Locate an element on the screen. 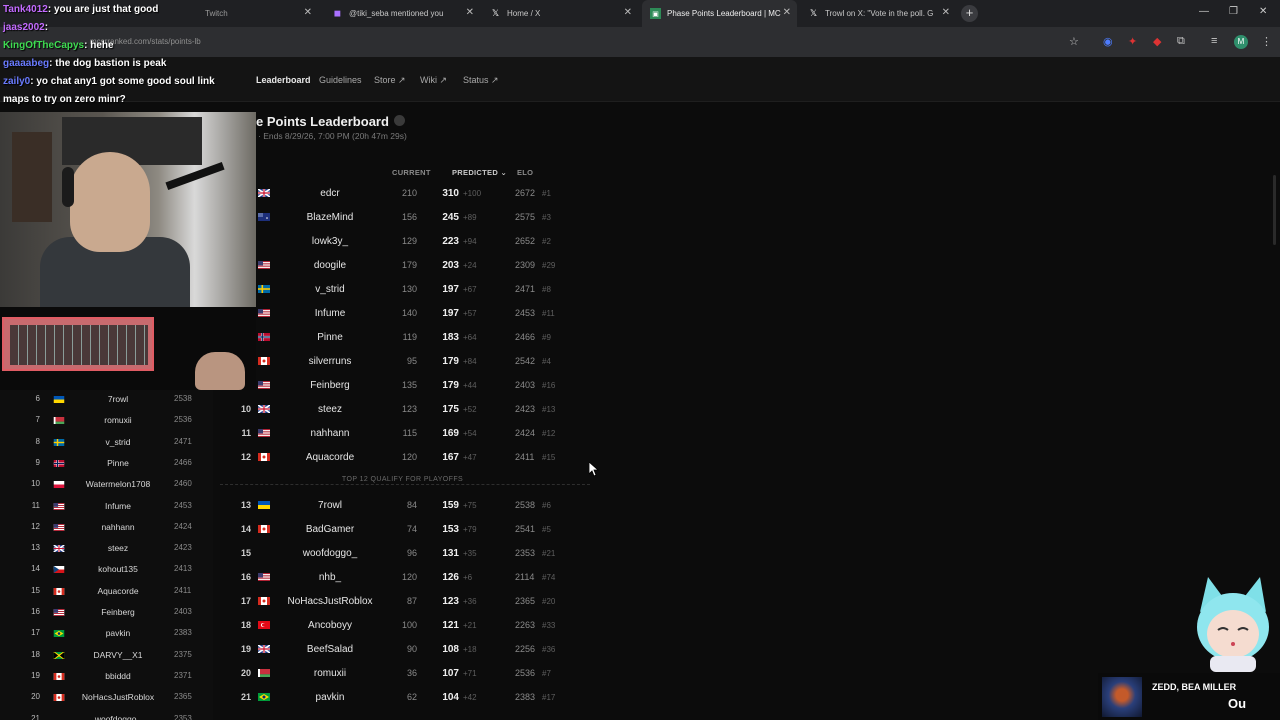 Image resolution: width=1280 pixels, height=720 pixels. elo-rank: #29 is located at coordinates (549, 265).